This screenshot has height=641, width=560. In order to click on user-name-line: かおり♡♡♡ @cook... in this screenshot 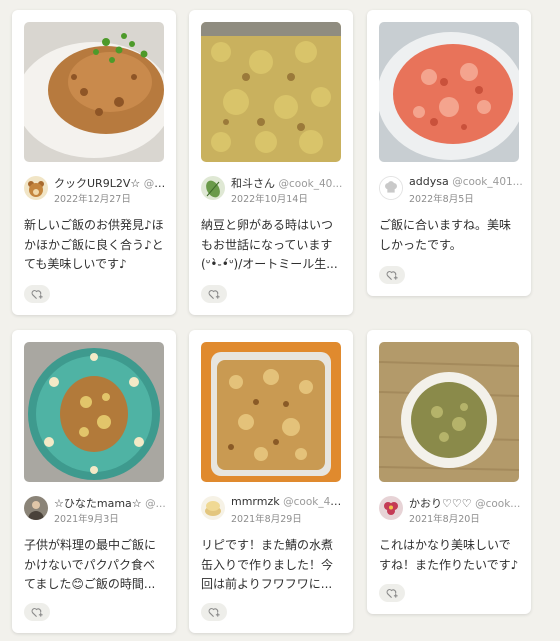, I will do `click(466, 503)`.